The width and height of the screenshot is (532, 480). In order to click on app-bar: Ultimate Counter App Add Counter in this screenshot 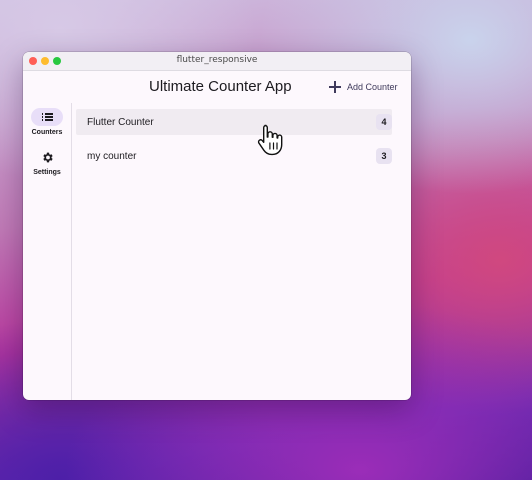, I will do `click(217, 87)`.